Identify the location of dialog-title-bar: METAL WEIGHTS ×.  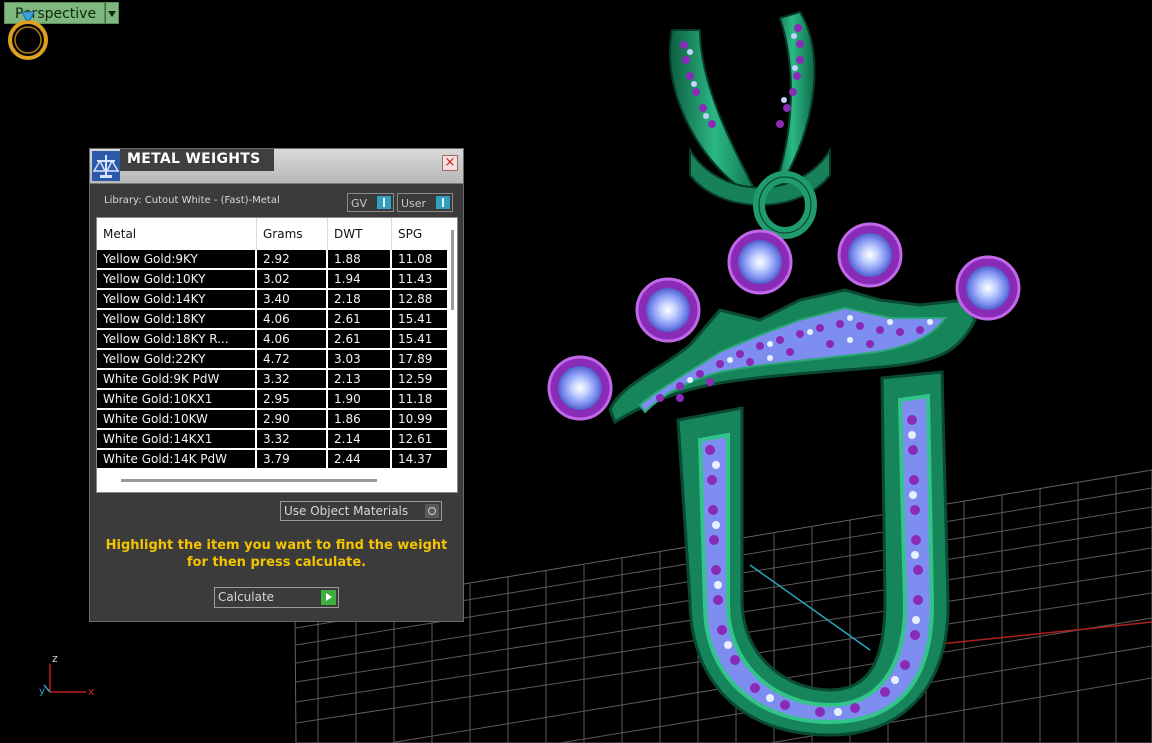
(276, 166).